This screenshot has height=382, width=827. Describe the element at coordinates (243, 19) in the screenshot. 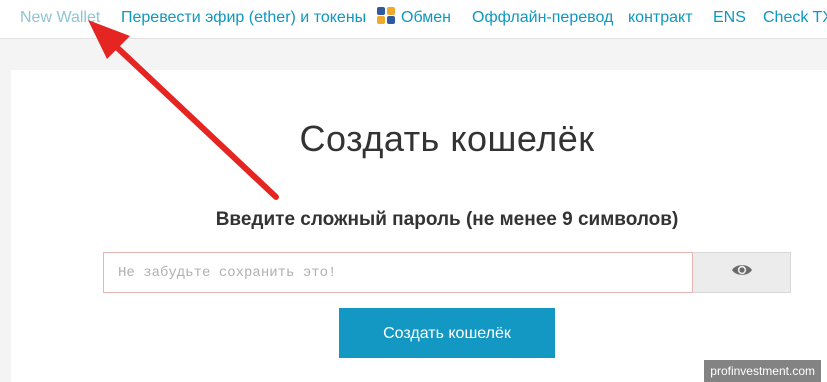

I see `nav-tab-send-ether-tokens: Перевести эфир (ether) и токены` at that location.